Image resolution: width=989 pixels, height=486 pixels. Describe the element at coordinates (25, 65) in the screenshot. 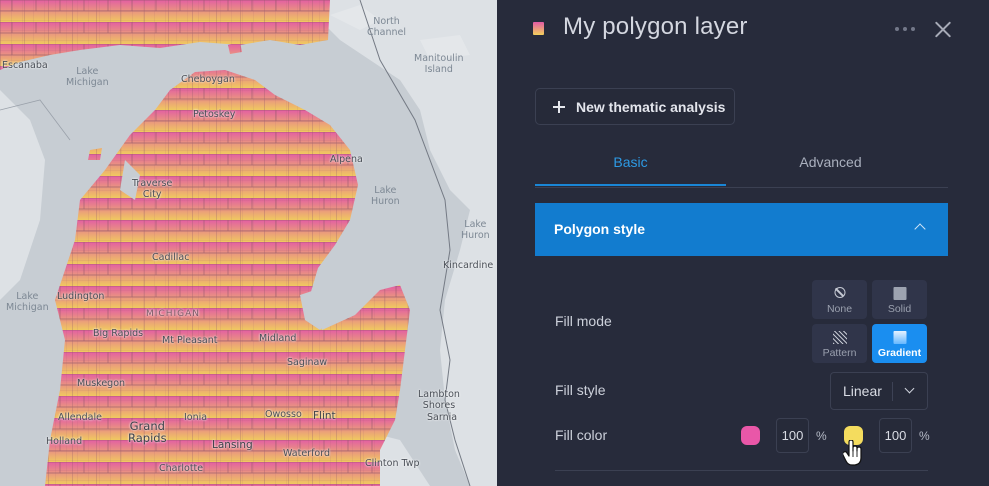

I see `map-label-escanaba: Escanaba` at that location.